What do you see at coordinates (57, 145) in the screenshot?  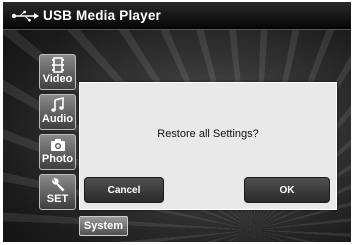 I see `camera-icon` at bounding box center [57, 145].